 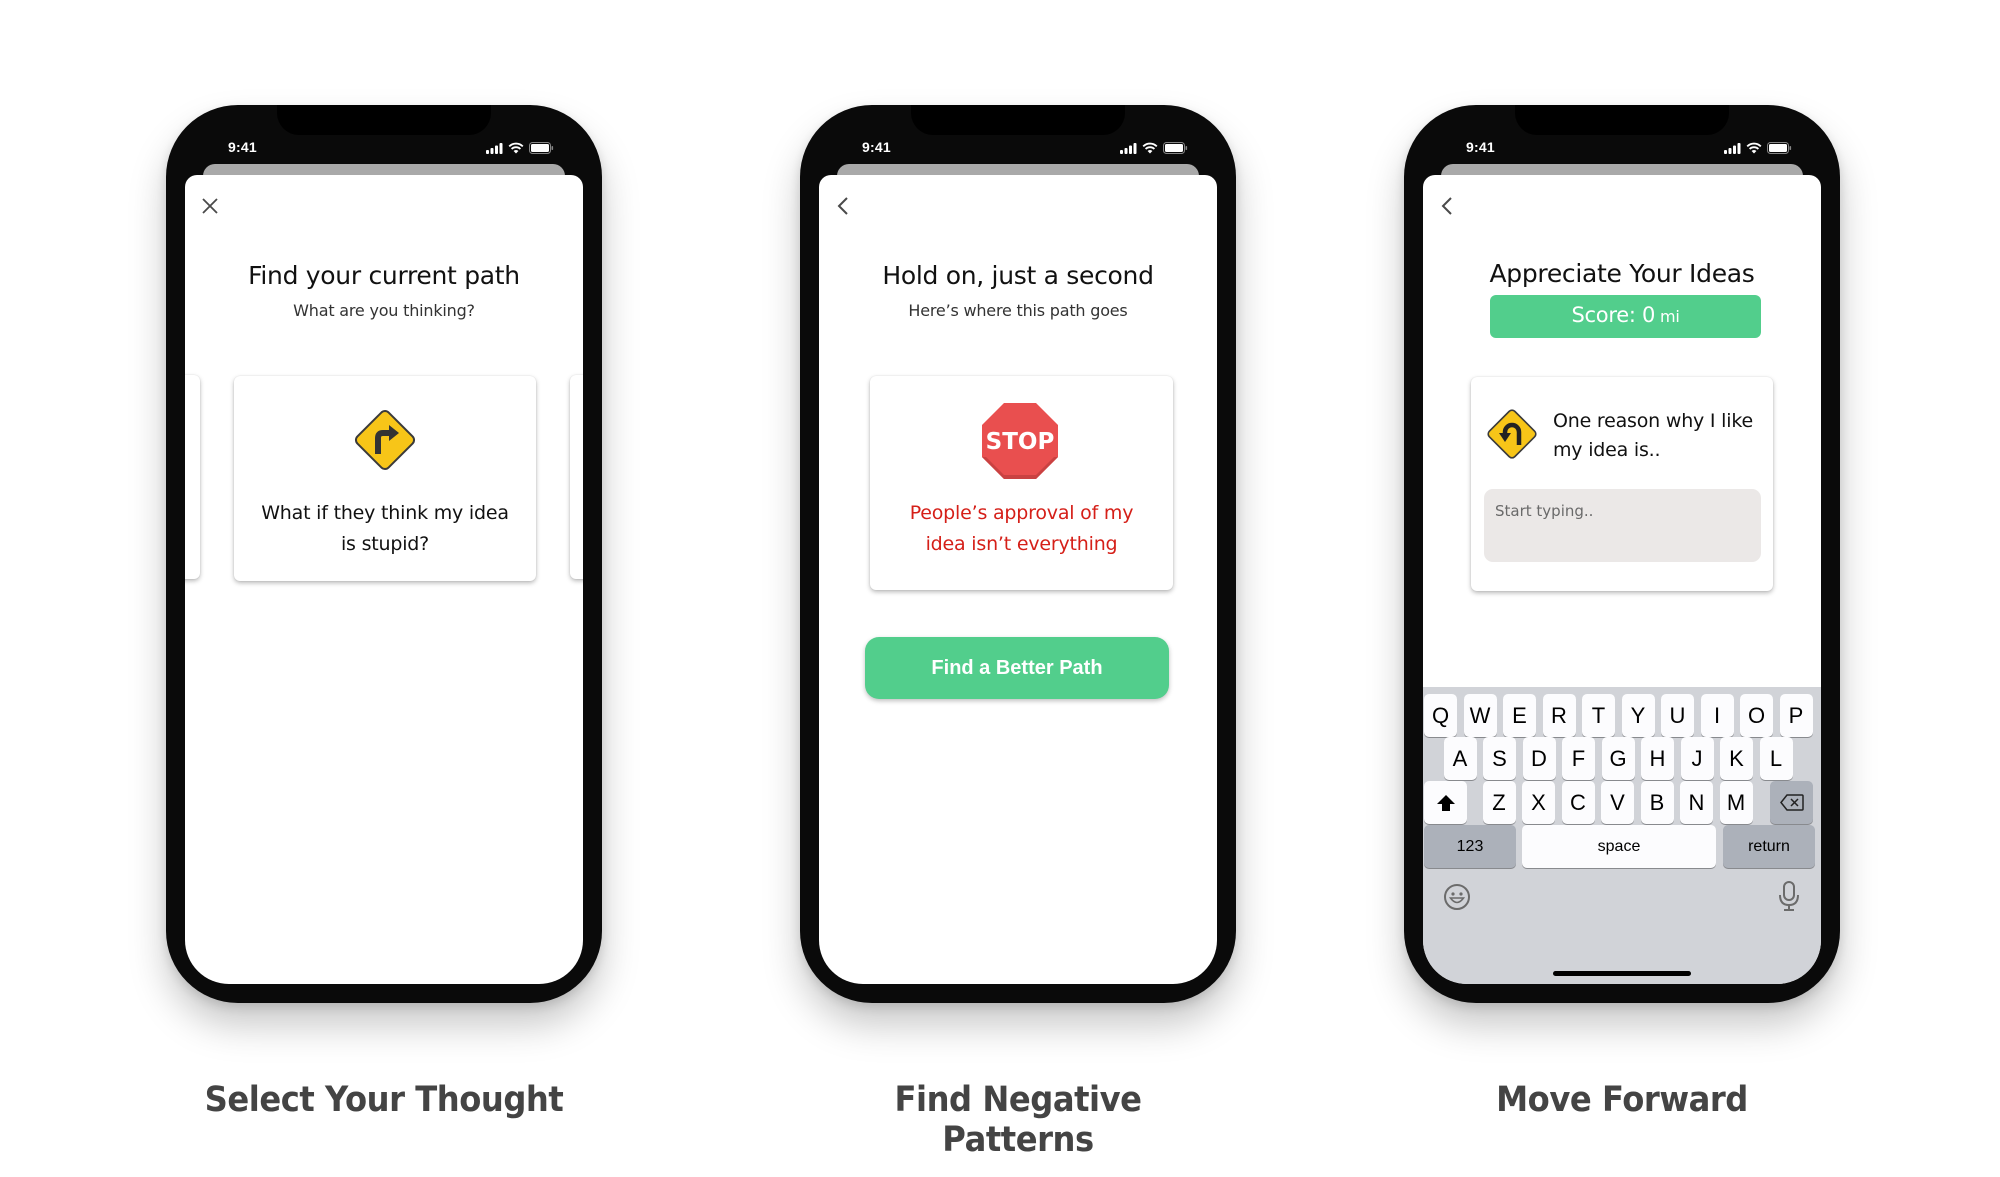 What do you see at coordinates (1578, 758) in the screenshot?
I see `key-f: F` at bounding box center [1578, 758].